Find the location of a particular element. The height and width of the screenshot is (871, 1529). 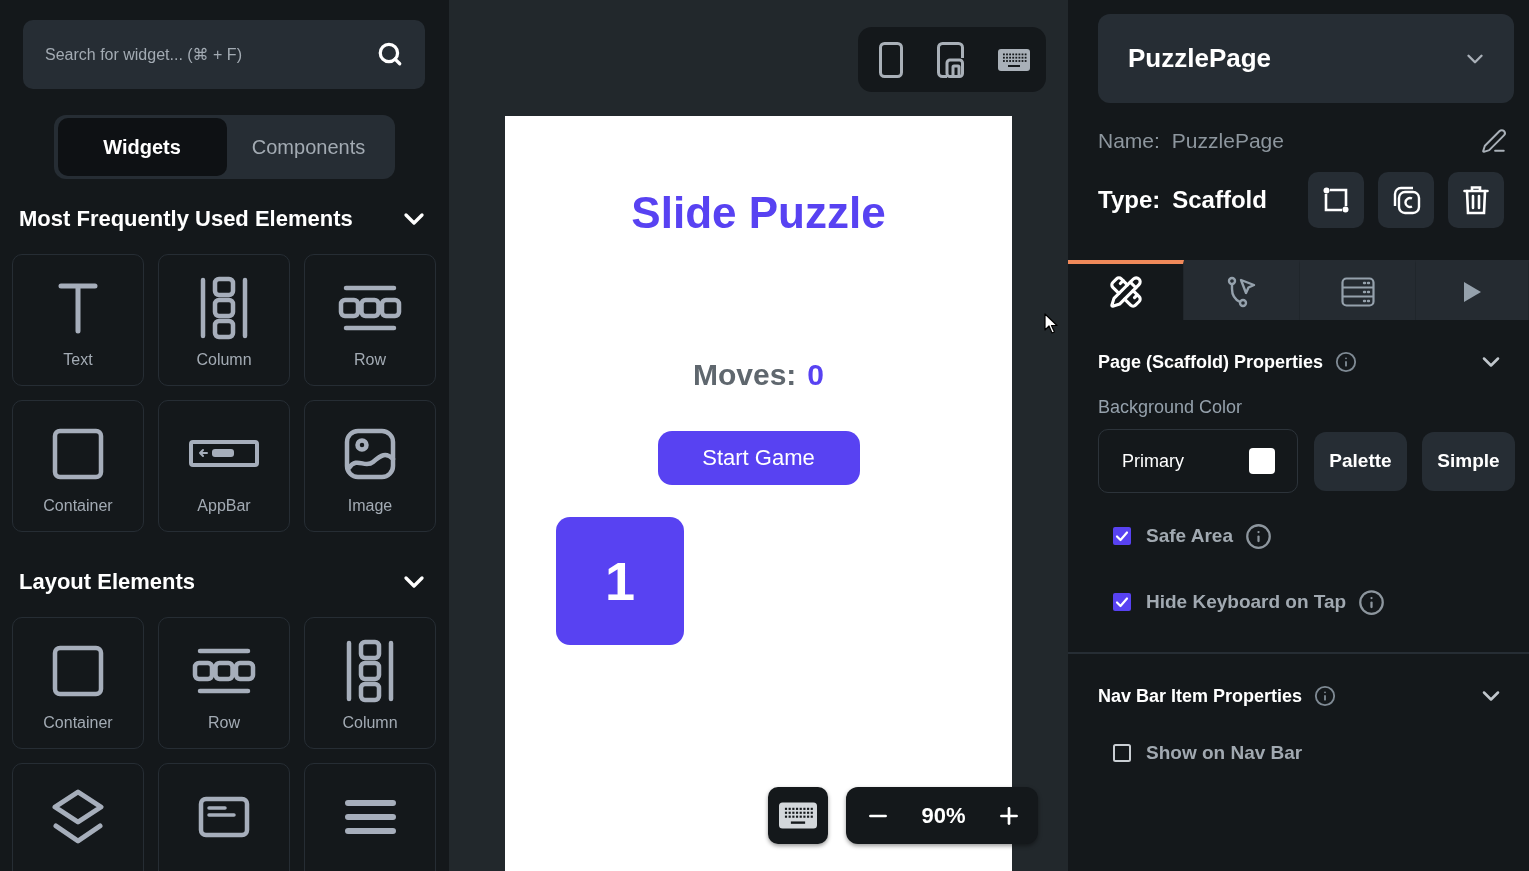

layers-icon is located at coordinates (78, 817).